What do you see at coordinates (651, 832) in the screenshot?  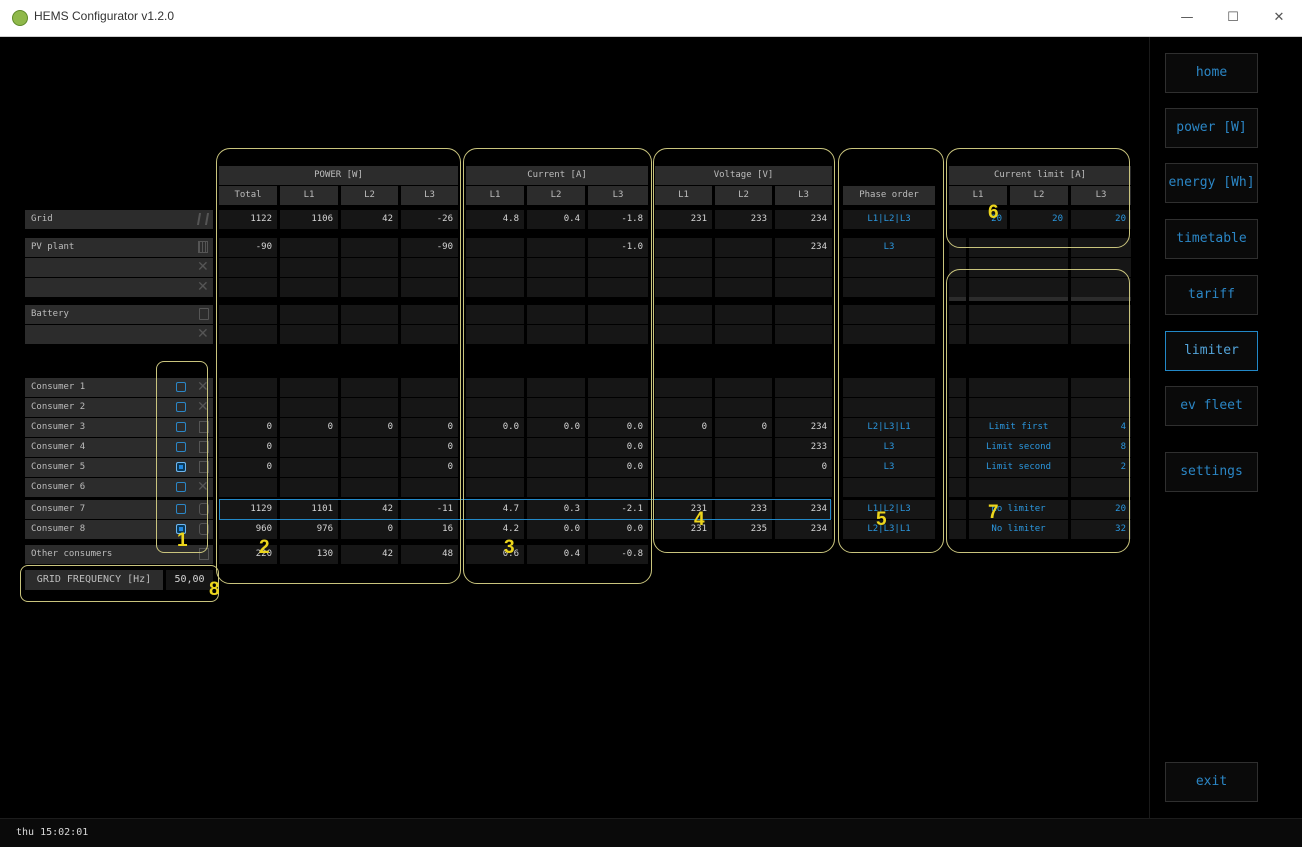 I see `status-bar: thu 15:02:01` at bounding box center [651, 832].